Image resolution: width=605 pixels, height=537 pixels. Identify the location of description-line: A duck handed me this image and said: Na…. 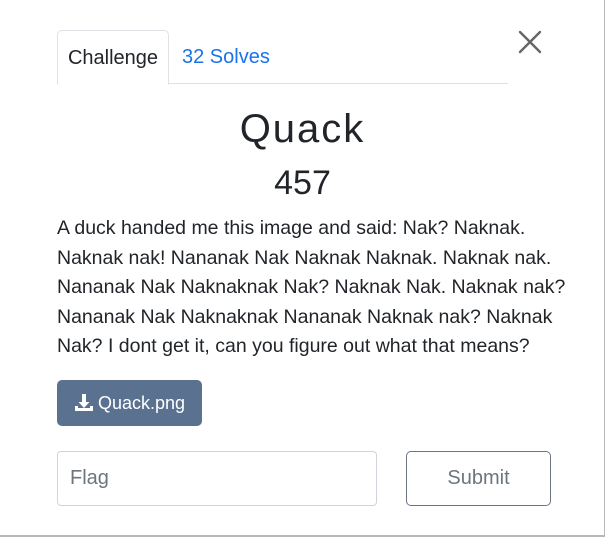
(291, 228).